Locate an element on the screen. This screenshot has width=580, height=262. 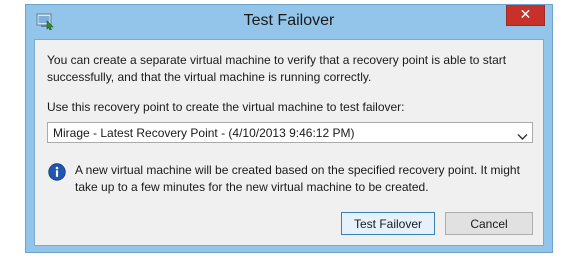
window-title: Test Failover is located at coordinates (289, 20).